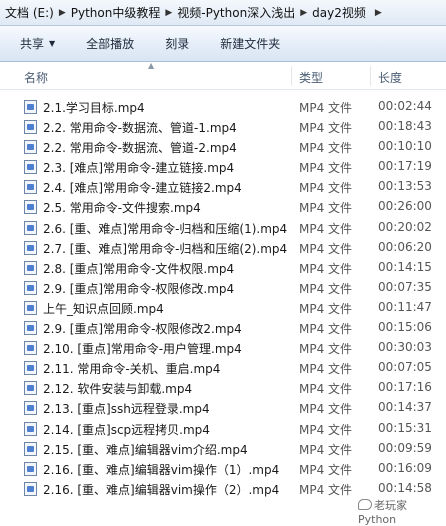 This screenshot has height=526, width=446. I want to click on file-row: 2.9. [重点]常用命令-权限修改2.mp4 MP4 文件 00:15:06, so click(223, 328).